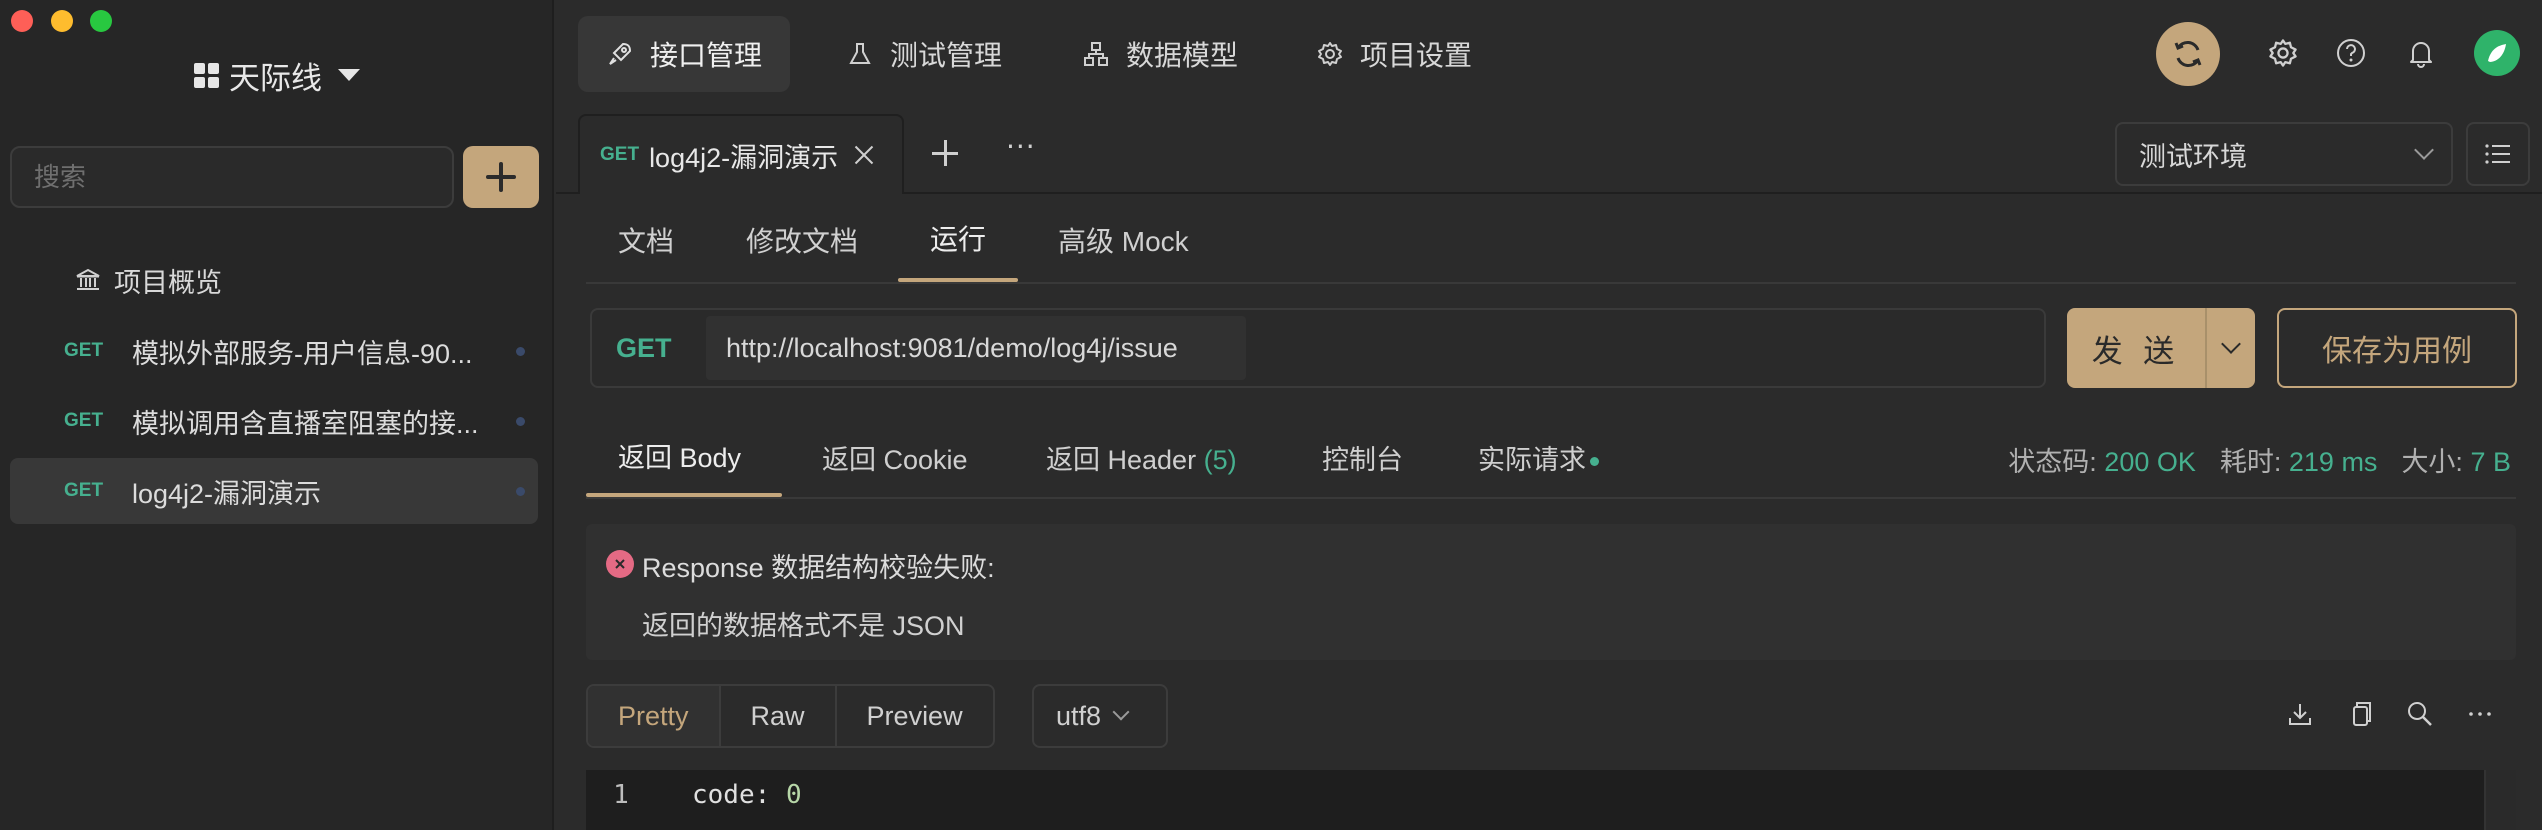  I want to click on help-icon, so click(2351, 53).